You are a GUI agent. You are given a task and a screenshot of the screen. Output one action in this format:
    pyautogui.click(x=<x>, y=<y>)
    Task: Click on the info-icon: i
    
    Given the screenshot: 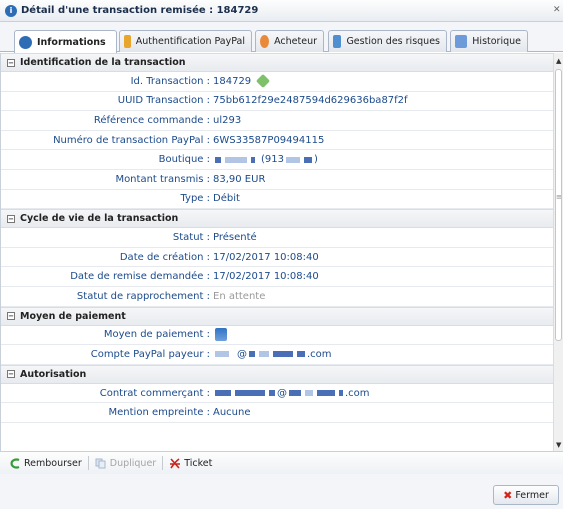 What is the action you would take?
    pyautogui.click(x=11, y=10)
    